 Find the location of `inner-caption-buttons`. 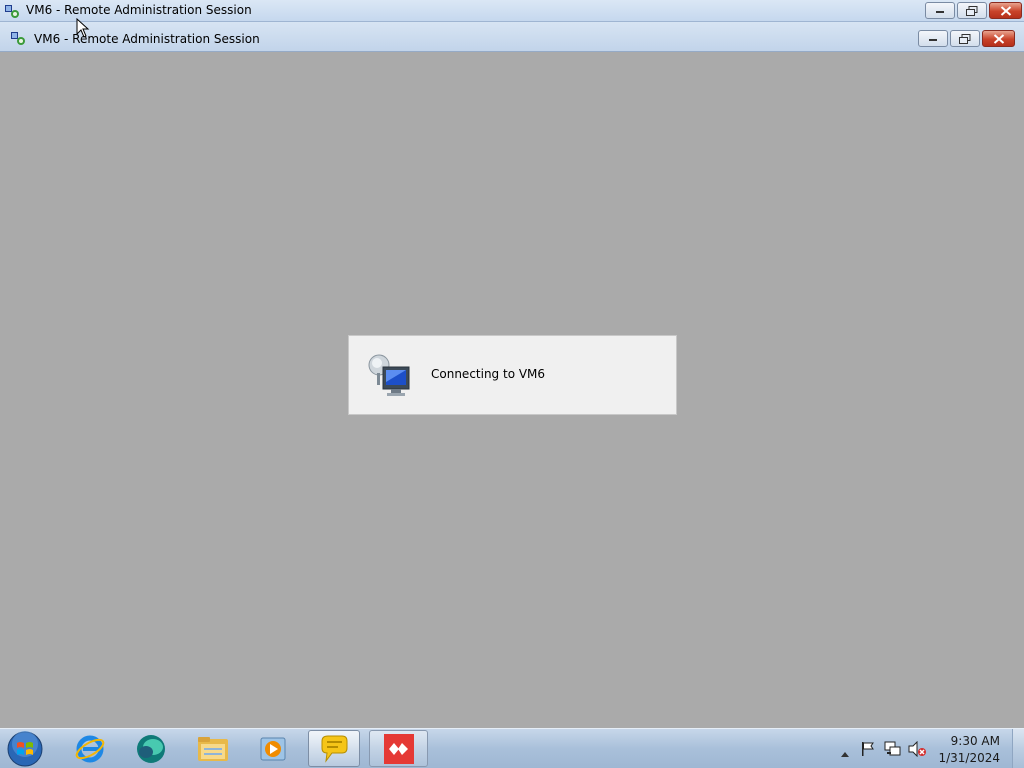

inner-caption-buttons is located at coordinates (966, 38).